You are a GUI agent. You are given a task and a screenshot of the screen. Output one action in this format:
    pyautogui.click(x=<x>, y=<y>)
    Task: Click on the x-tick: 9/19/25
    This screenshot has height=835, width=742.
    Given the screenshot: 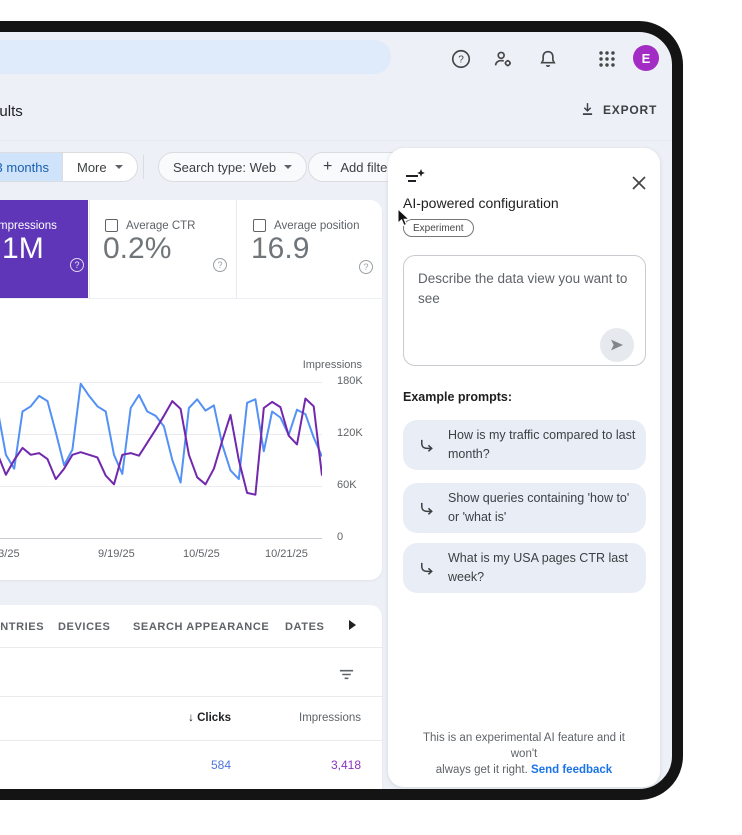 What is the action you would take?
    pyautogui.click(x=116, y=554)
    